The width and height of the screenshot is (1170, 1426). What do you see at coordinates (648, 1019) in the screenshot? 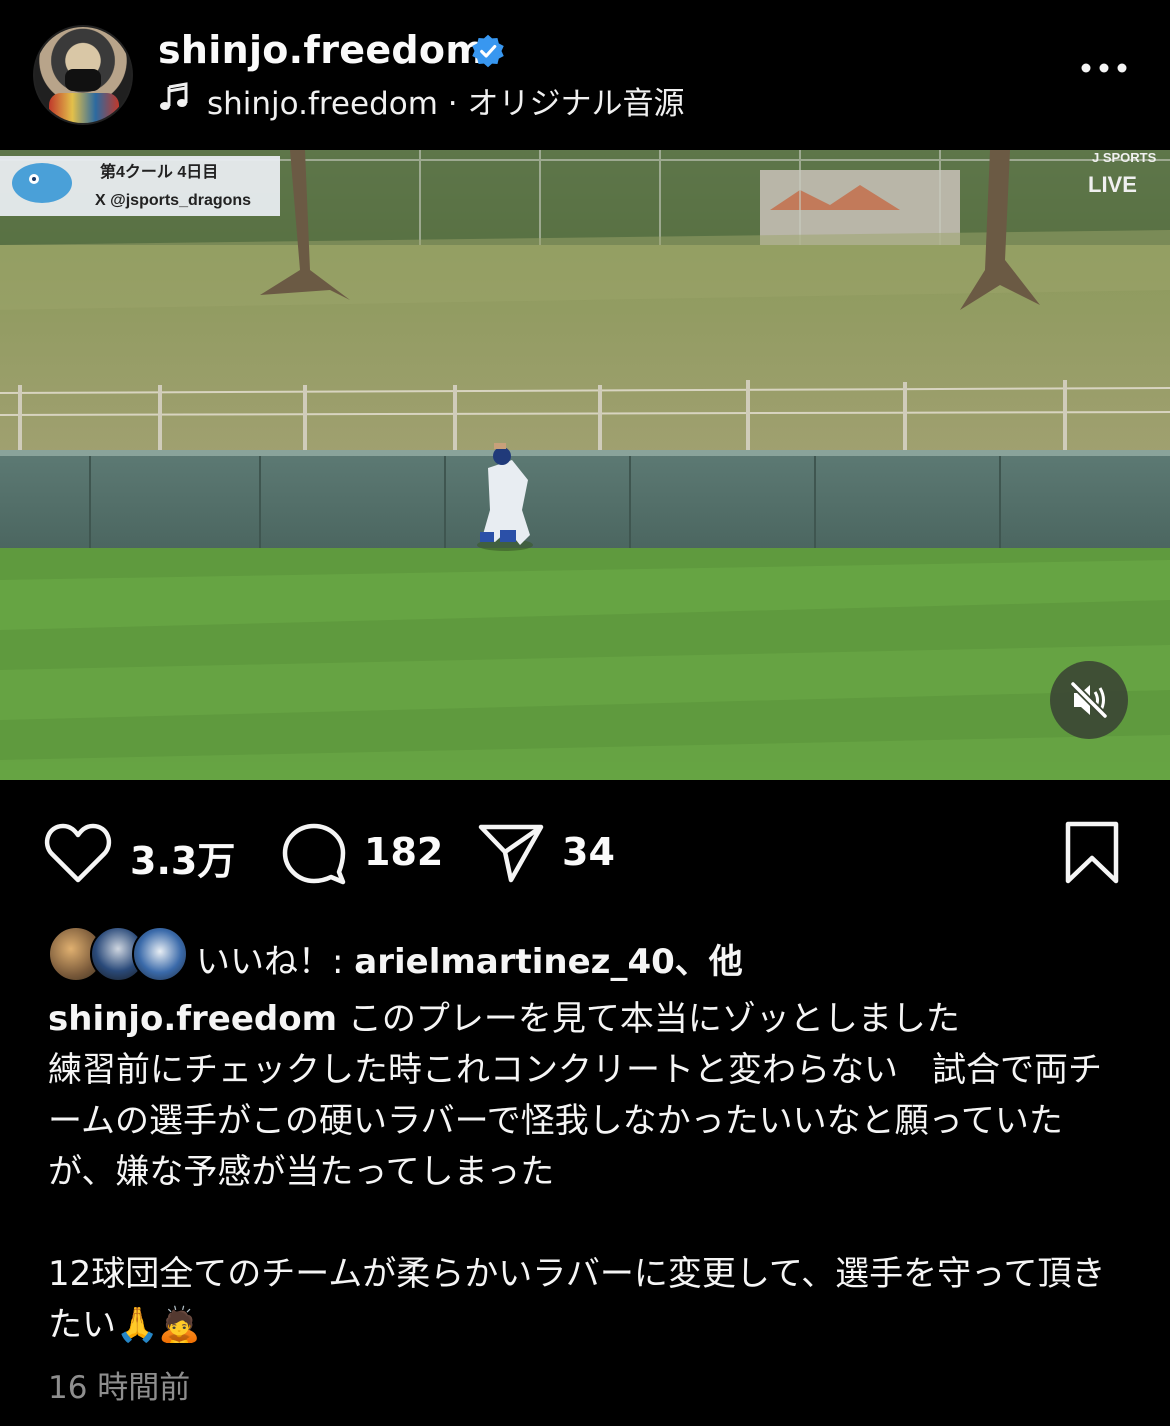
I see `caption-first-line: このプレーを見て本当にゾッとしました` at bounding box center [648, 1019].